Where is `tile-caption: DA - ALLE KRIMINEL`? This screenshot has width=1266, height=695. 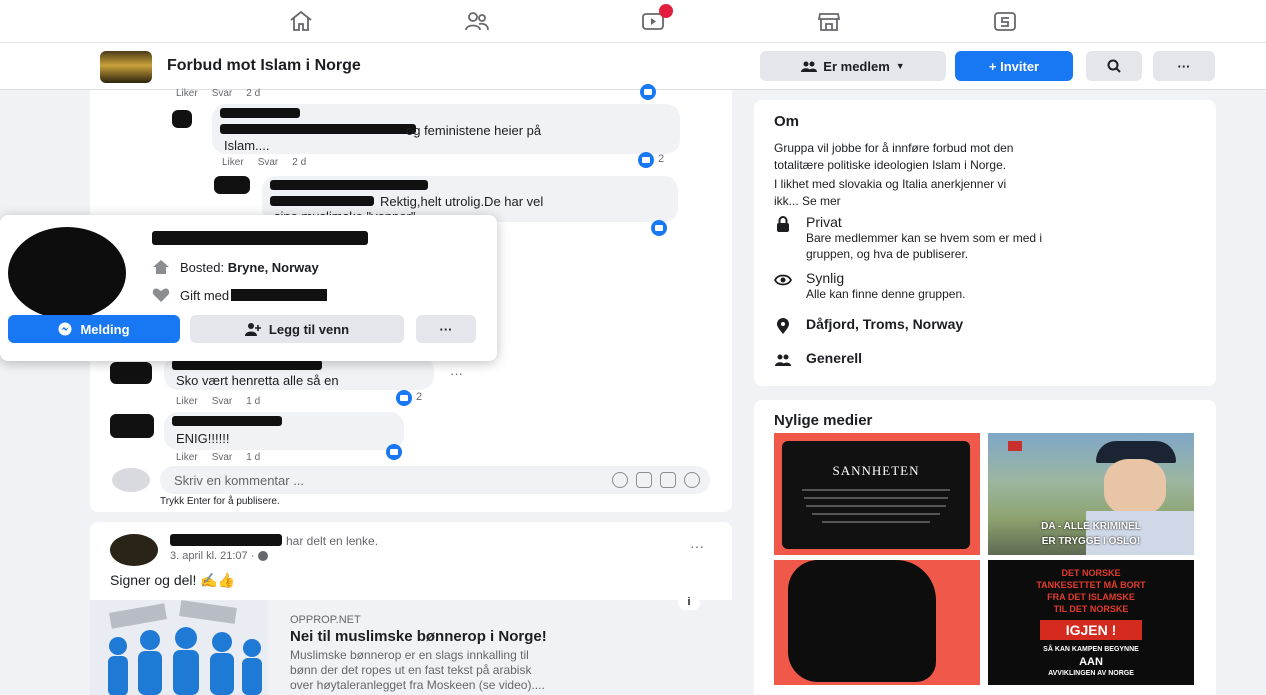 tile-caption: DA - ALLE KRIMINEL is located at coordinates (1091, 526).